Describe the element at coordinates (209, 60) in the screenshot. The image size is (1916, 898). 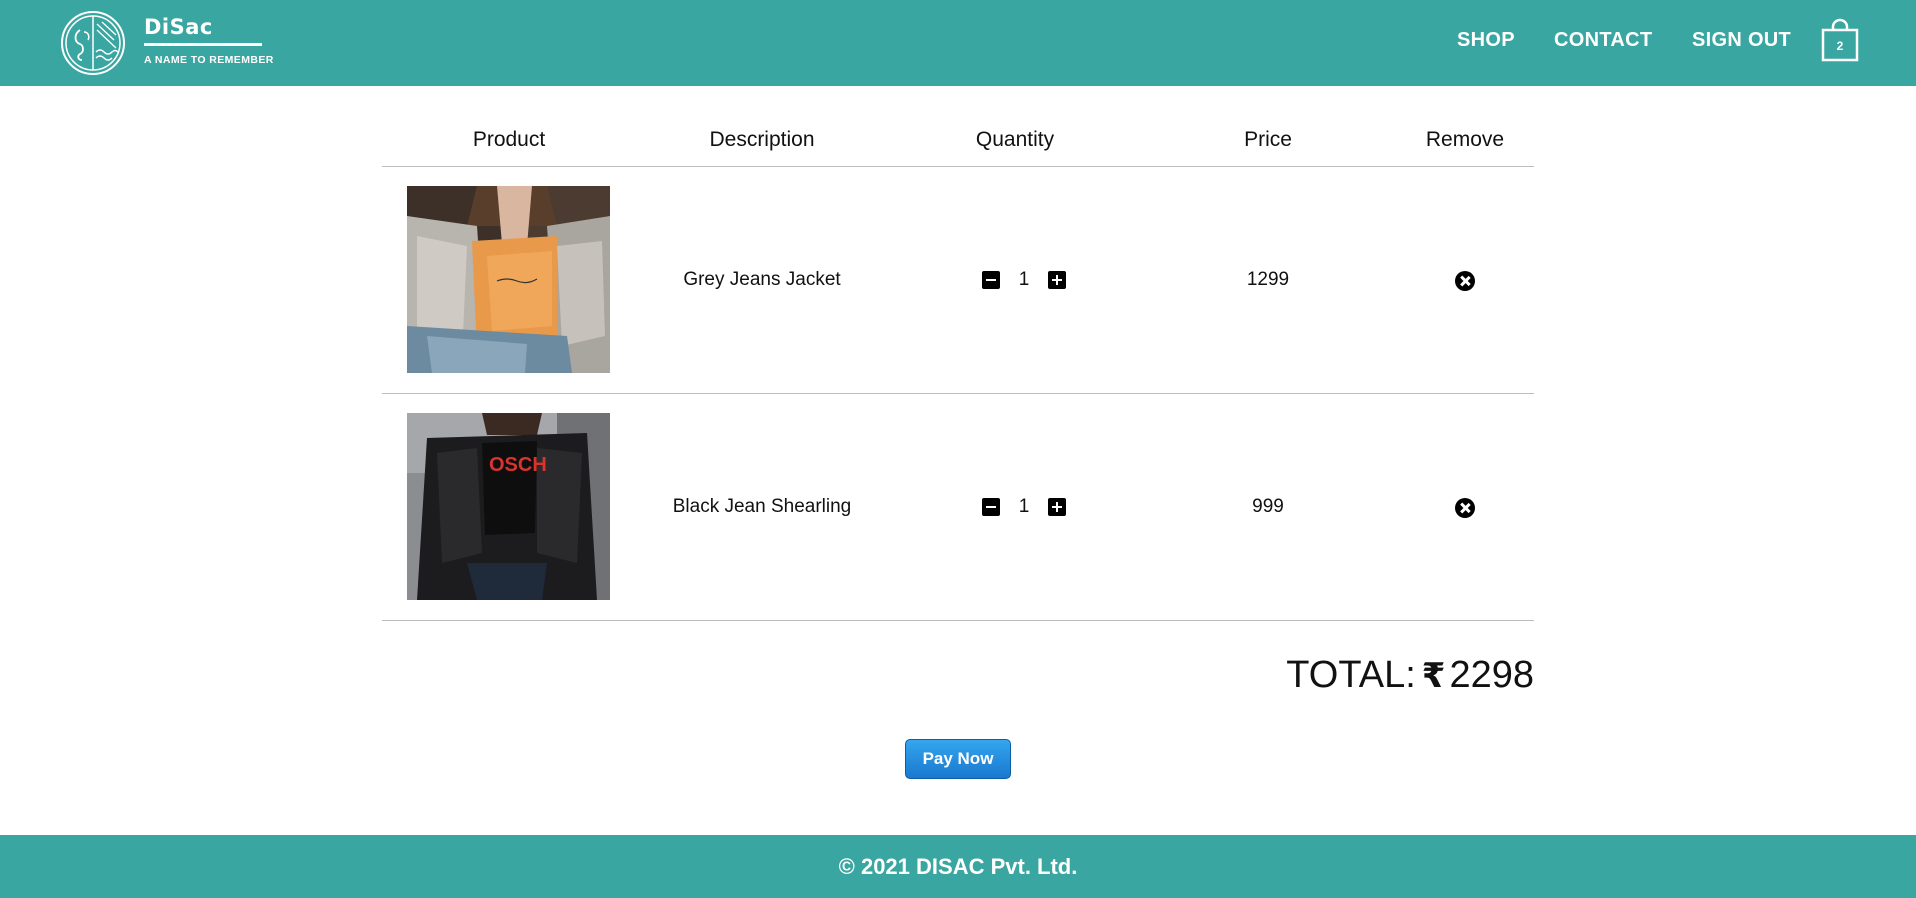
I see `brand-tagline: A NAME TO REMEMBER` at that location.